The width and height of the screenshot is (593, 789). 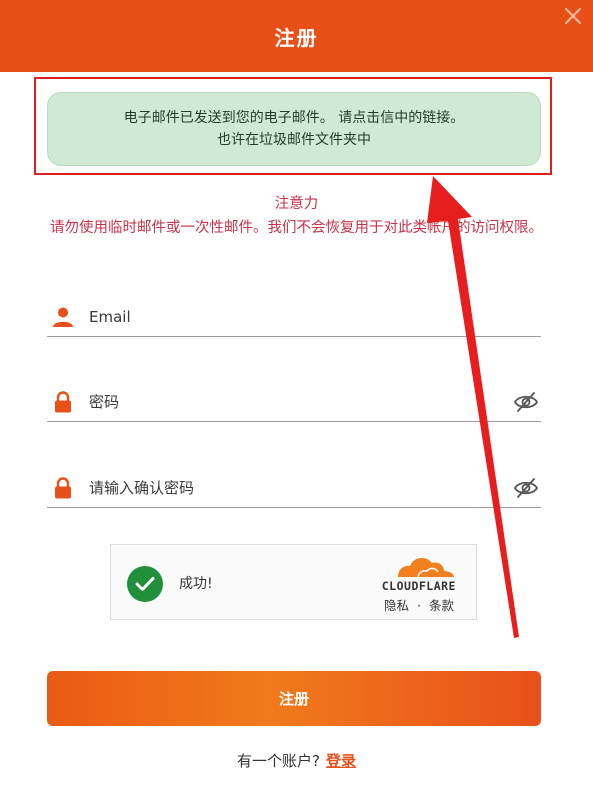 I want to click on warning-text: 请勿使用临时邮件或一次性邮件。我们不会恢复用于对此类帐户的访问权限。, so click(x=296, y=228).